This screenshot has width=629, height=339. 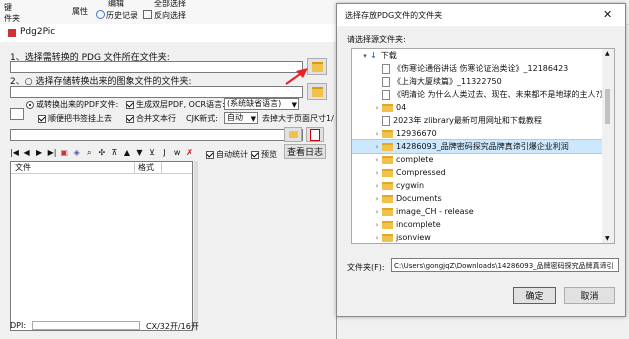 What do you see at coordinates (410, 185) in the screenshot?
I see `tree-item-label: cygwin` at bounding box center [410, 185].